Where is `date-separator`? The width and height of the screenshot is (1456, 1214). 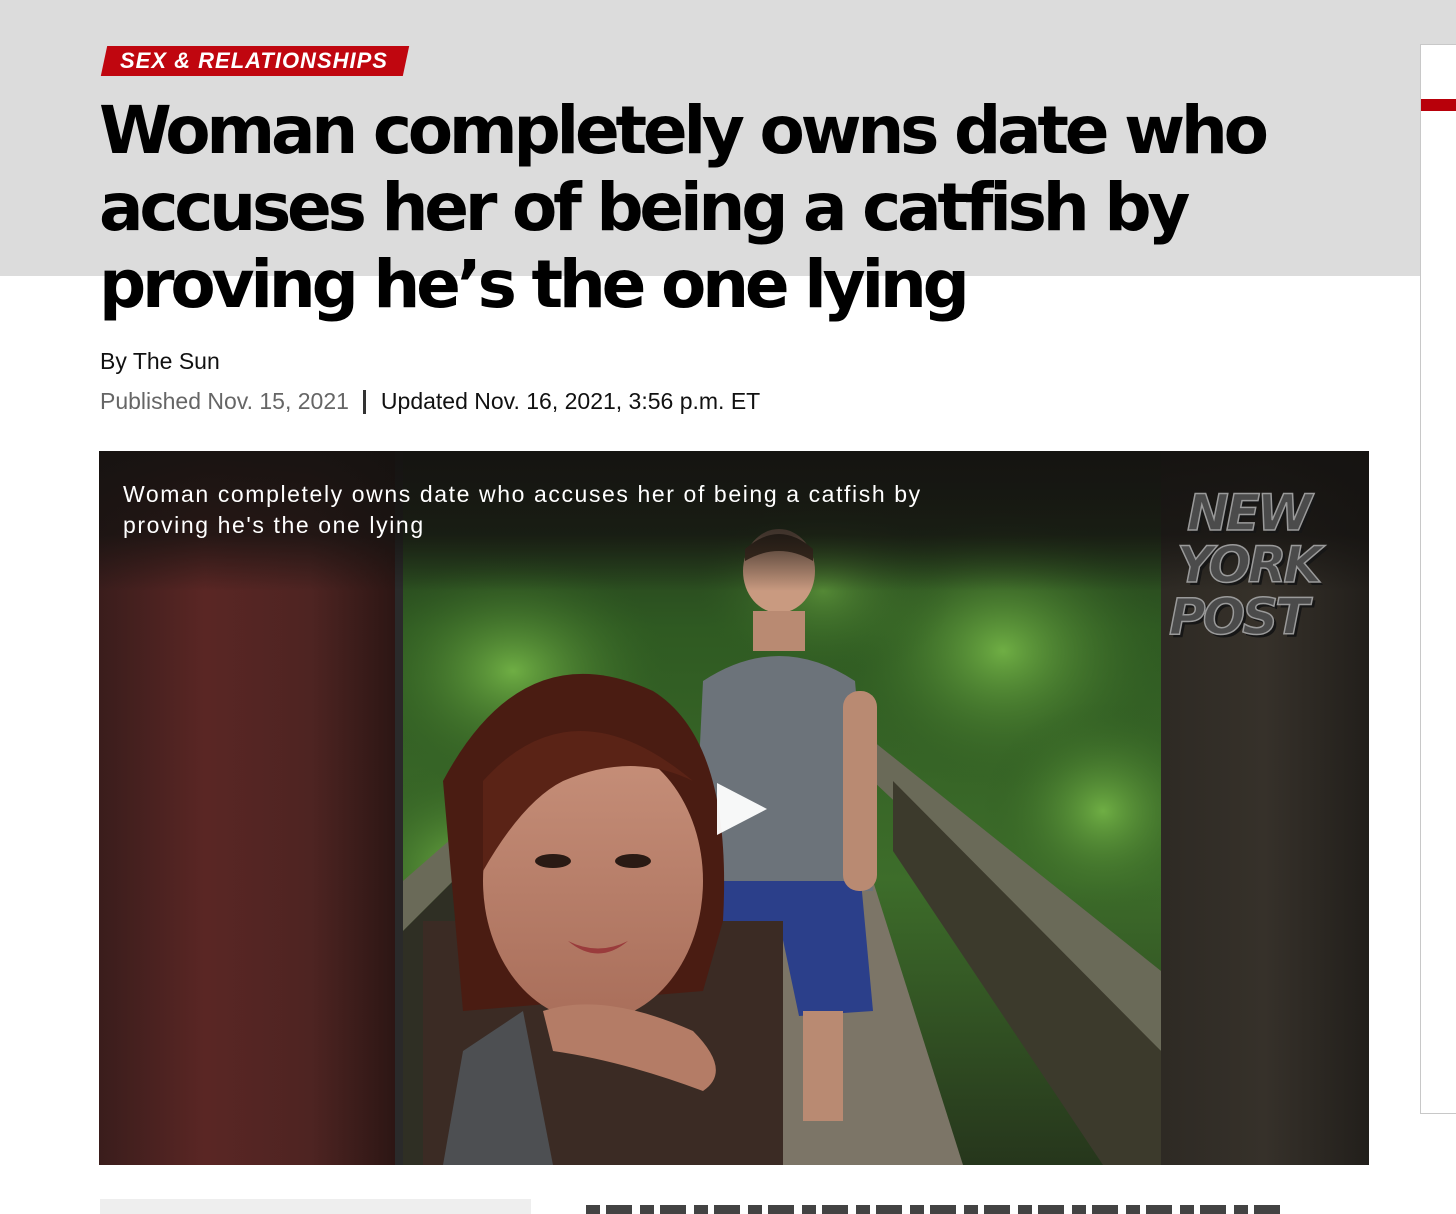 date-separator is located at coordinates (364, 401).